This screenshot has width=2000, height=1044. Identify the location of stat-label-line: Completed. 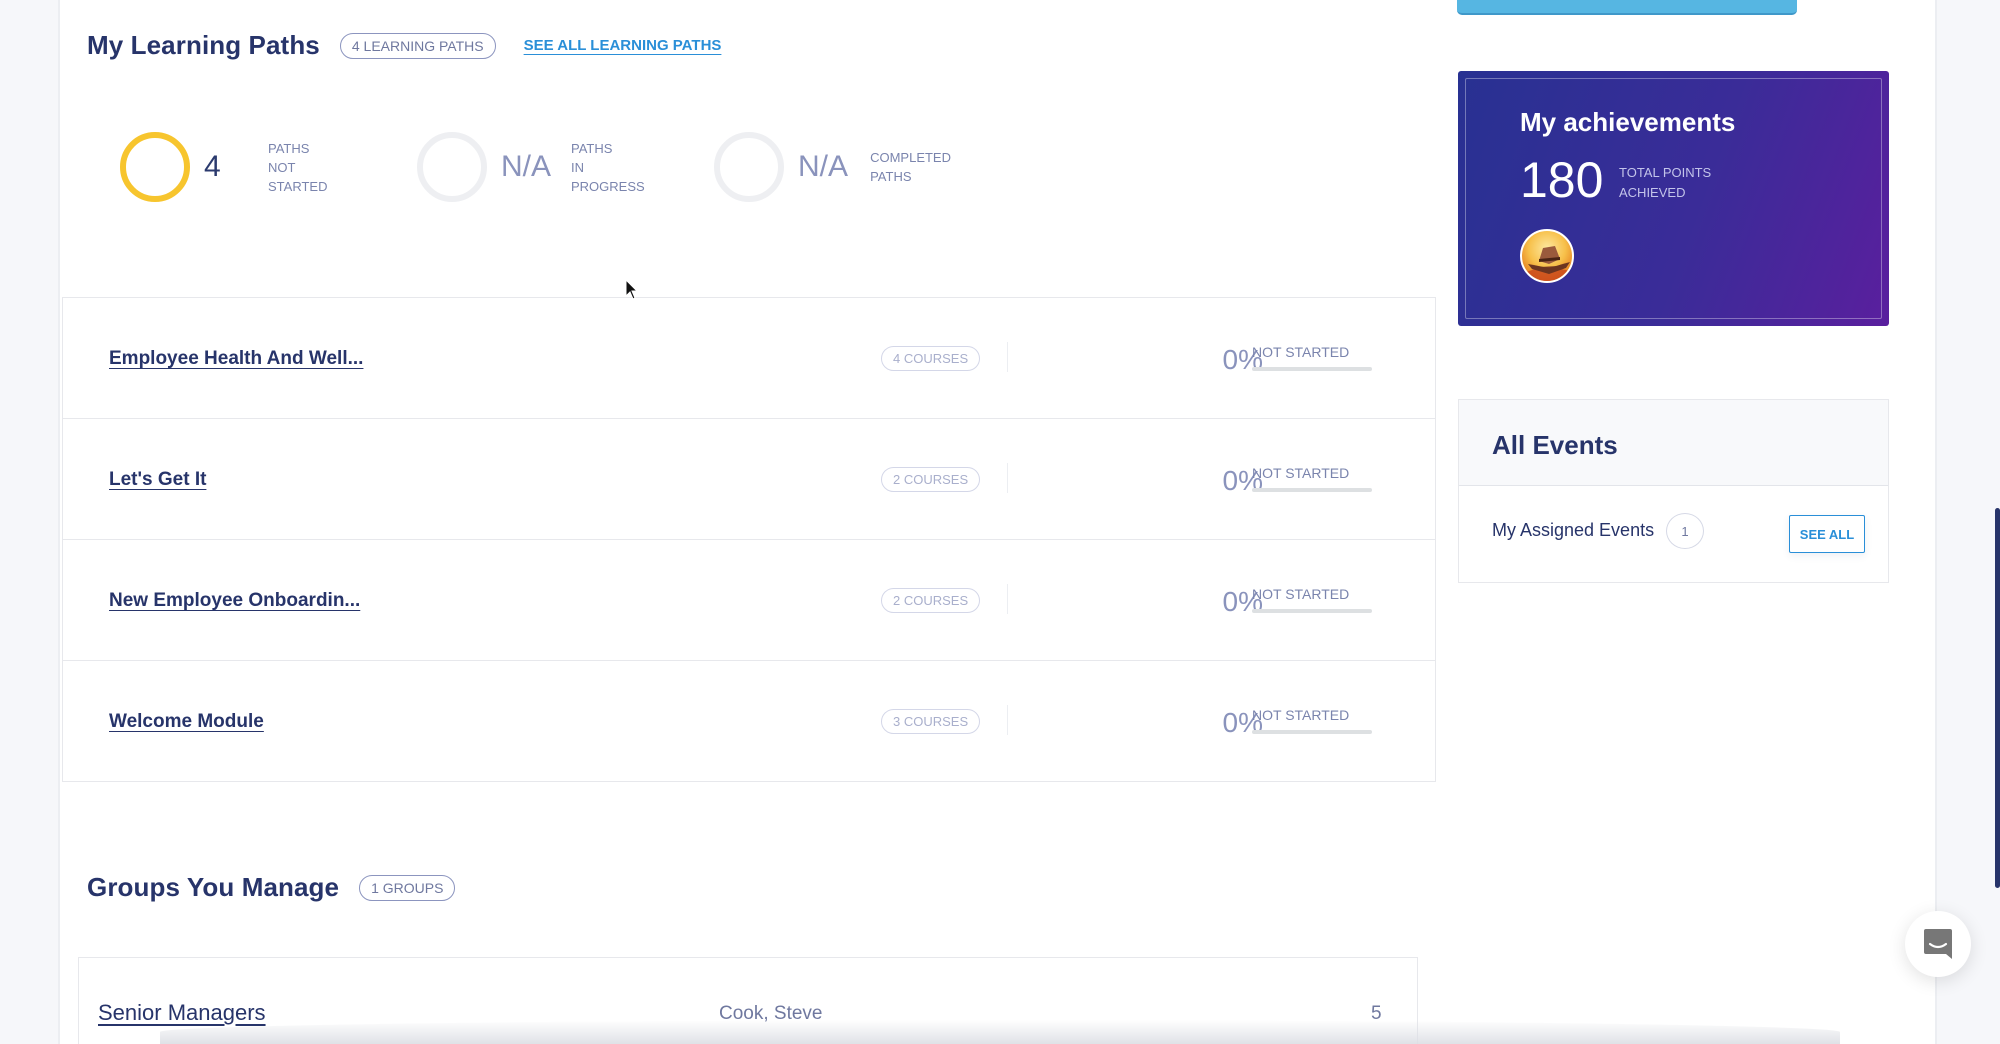
(910, 157).